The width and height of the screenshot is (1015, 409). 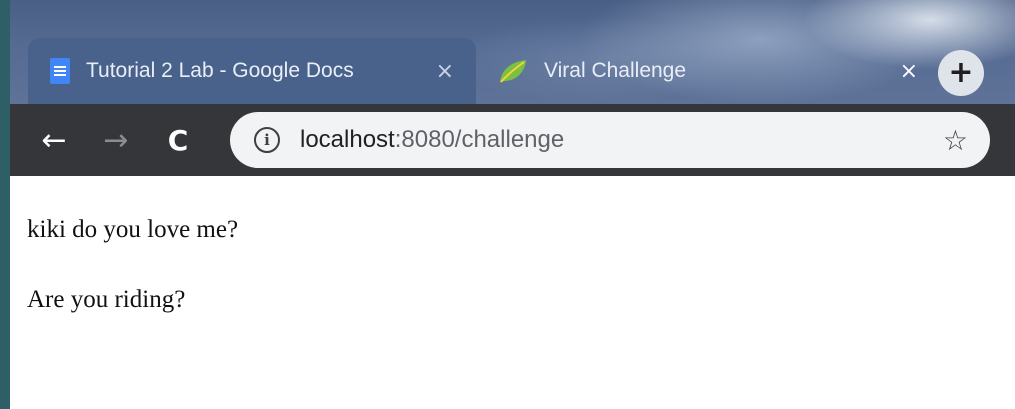 I want to click on reload-icon: C, so click(x=178, y=140).